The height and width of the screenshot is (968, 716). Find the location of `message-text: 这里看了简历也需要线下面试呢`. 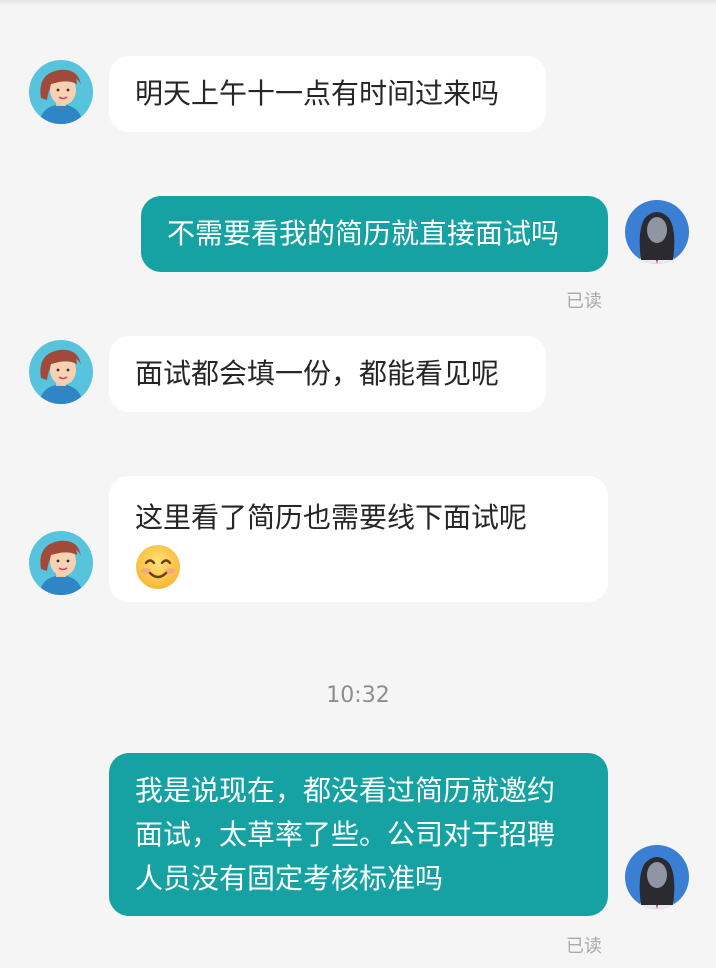

message-text: 这里看了简历也需要线下面试呢 is located at coordinates (331, 517).